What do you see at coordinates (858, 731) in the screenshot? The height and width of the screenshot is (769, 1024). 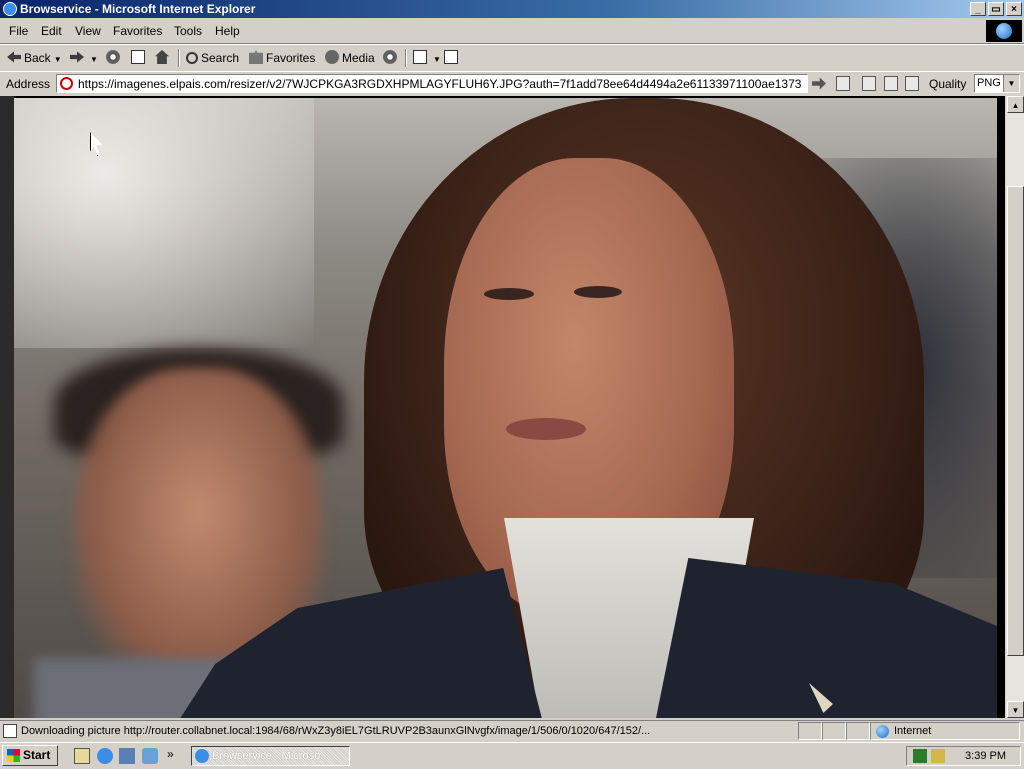 I see `status-pane-extra` at bounding box center [858, 731].